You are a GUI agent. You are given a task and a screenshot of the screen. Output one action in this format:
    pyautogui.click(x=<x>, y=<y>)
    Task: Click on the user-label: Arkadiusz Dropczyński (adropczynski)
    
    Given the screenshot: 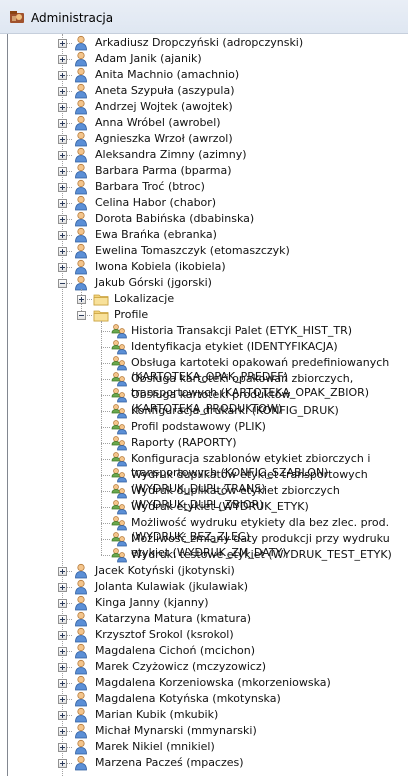 What is the action you would take?
    pyautogui.click(x=199, y=43)
    